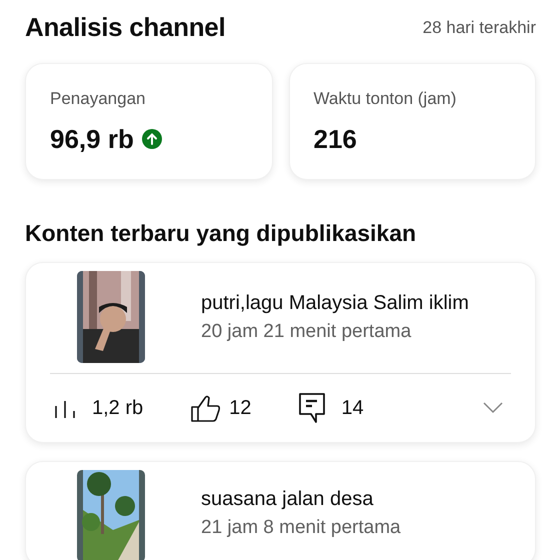  What do you see at coordinates (335, 139) in the screenshot?
I see `stat-value: 216` at bounding box center [335, 139].